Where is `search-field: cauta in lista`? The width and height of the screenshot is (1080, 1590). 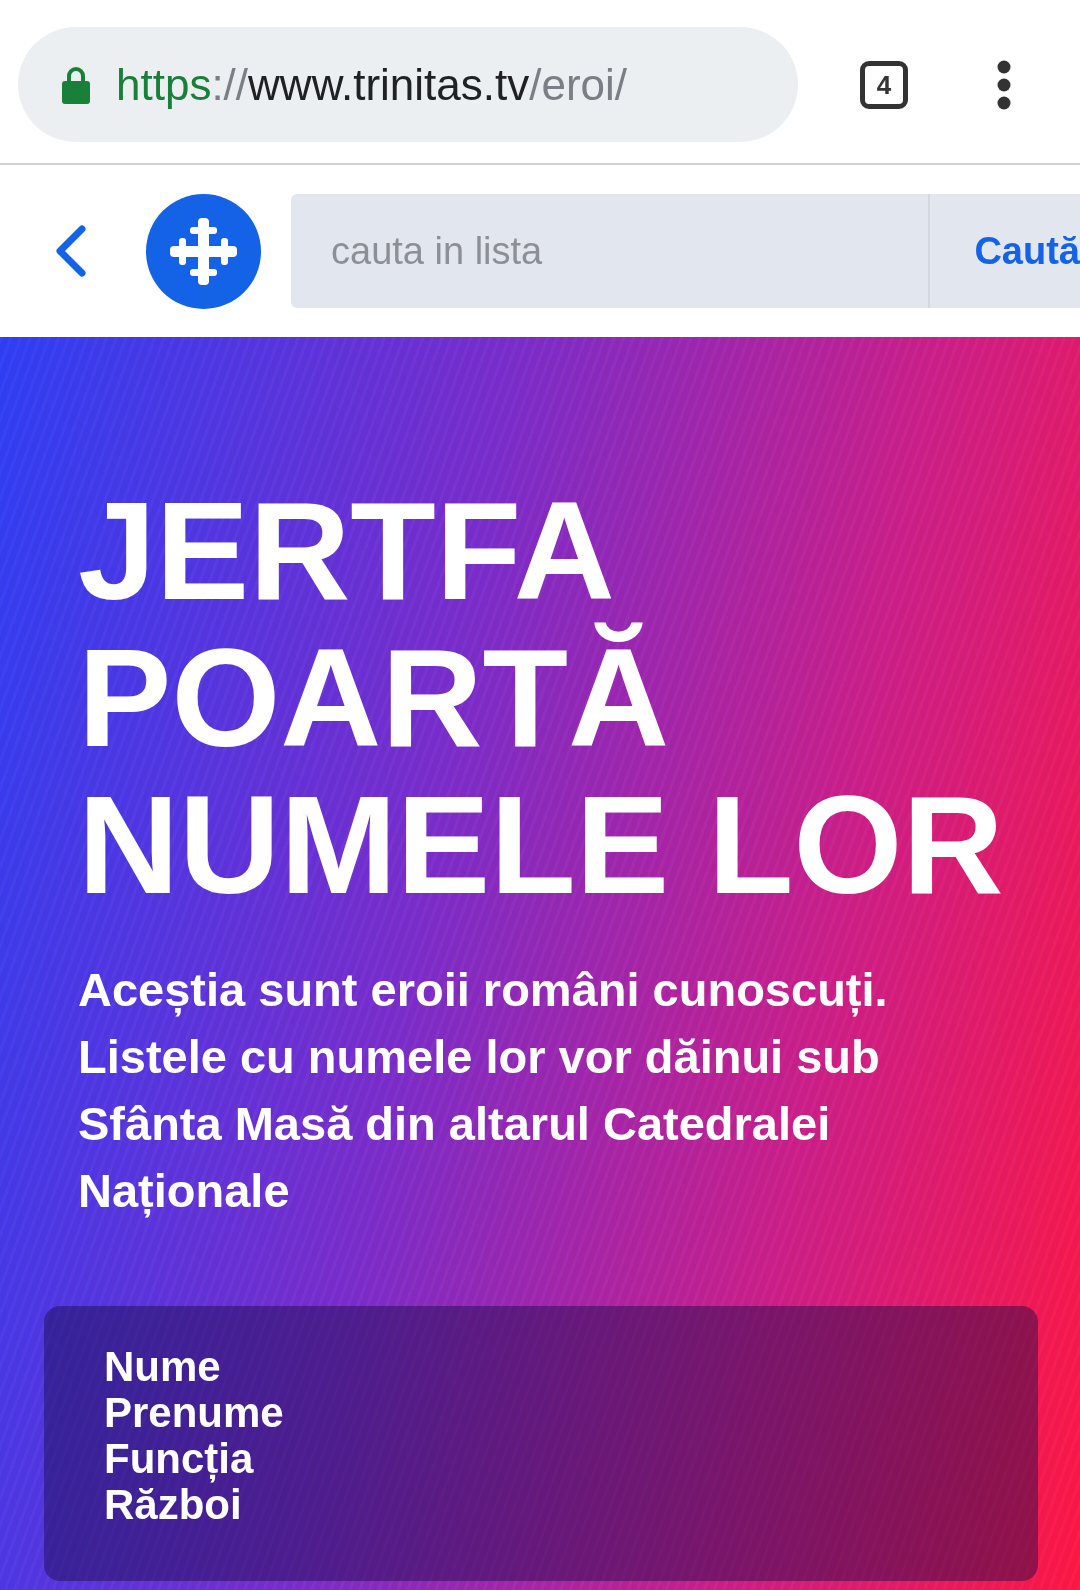 search-field: cauta in lista is located at coordinates (610, 251).